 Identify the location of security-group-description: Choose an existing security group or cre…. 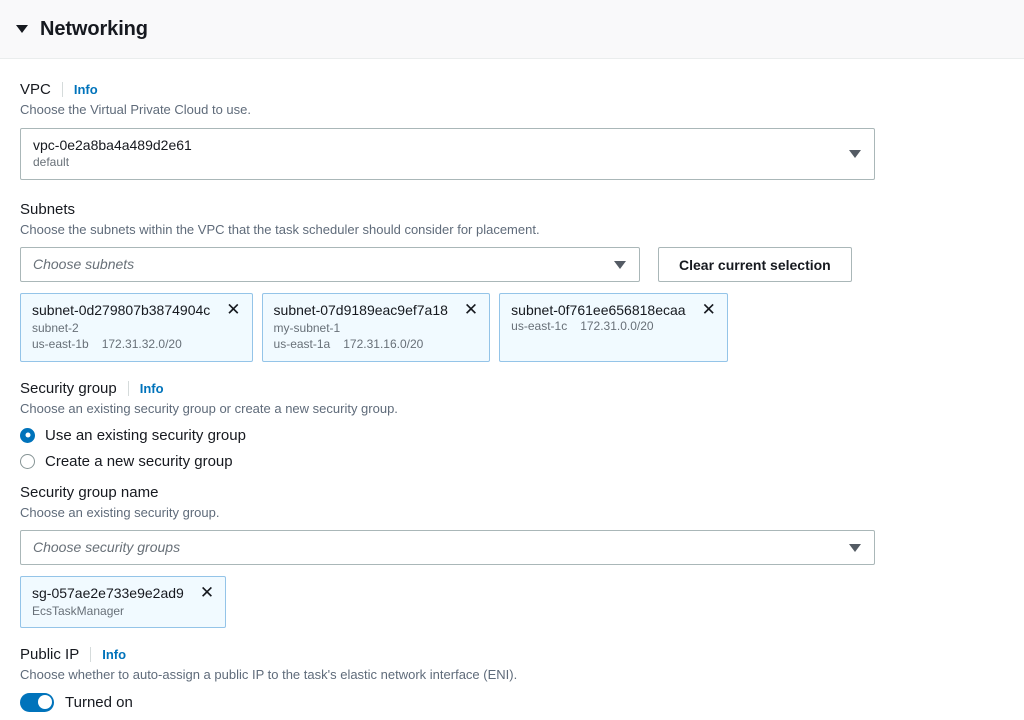
(209, 409).